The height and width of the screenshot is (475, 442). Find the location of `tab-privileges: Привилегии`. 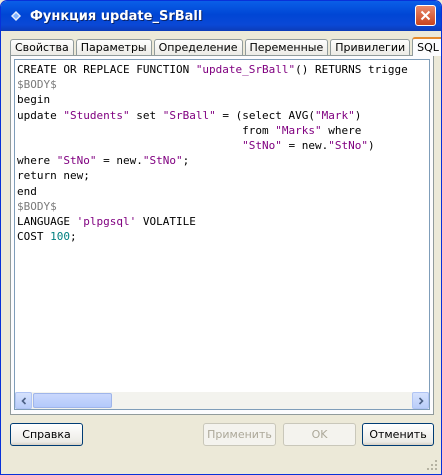

tab-privileges: Привилегии is located at coordinates (370, 47).